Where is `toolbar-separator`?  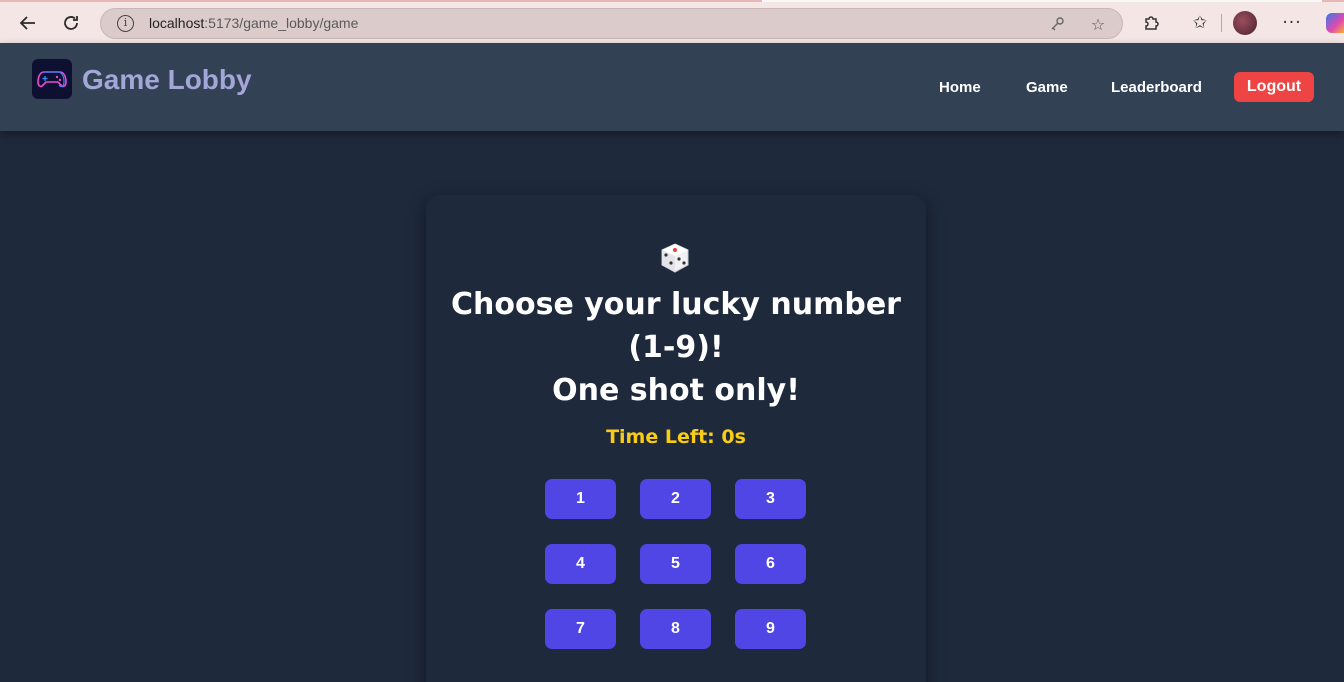 toolbar-separator is located at coordinates (1221, 23).